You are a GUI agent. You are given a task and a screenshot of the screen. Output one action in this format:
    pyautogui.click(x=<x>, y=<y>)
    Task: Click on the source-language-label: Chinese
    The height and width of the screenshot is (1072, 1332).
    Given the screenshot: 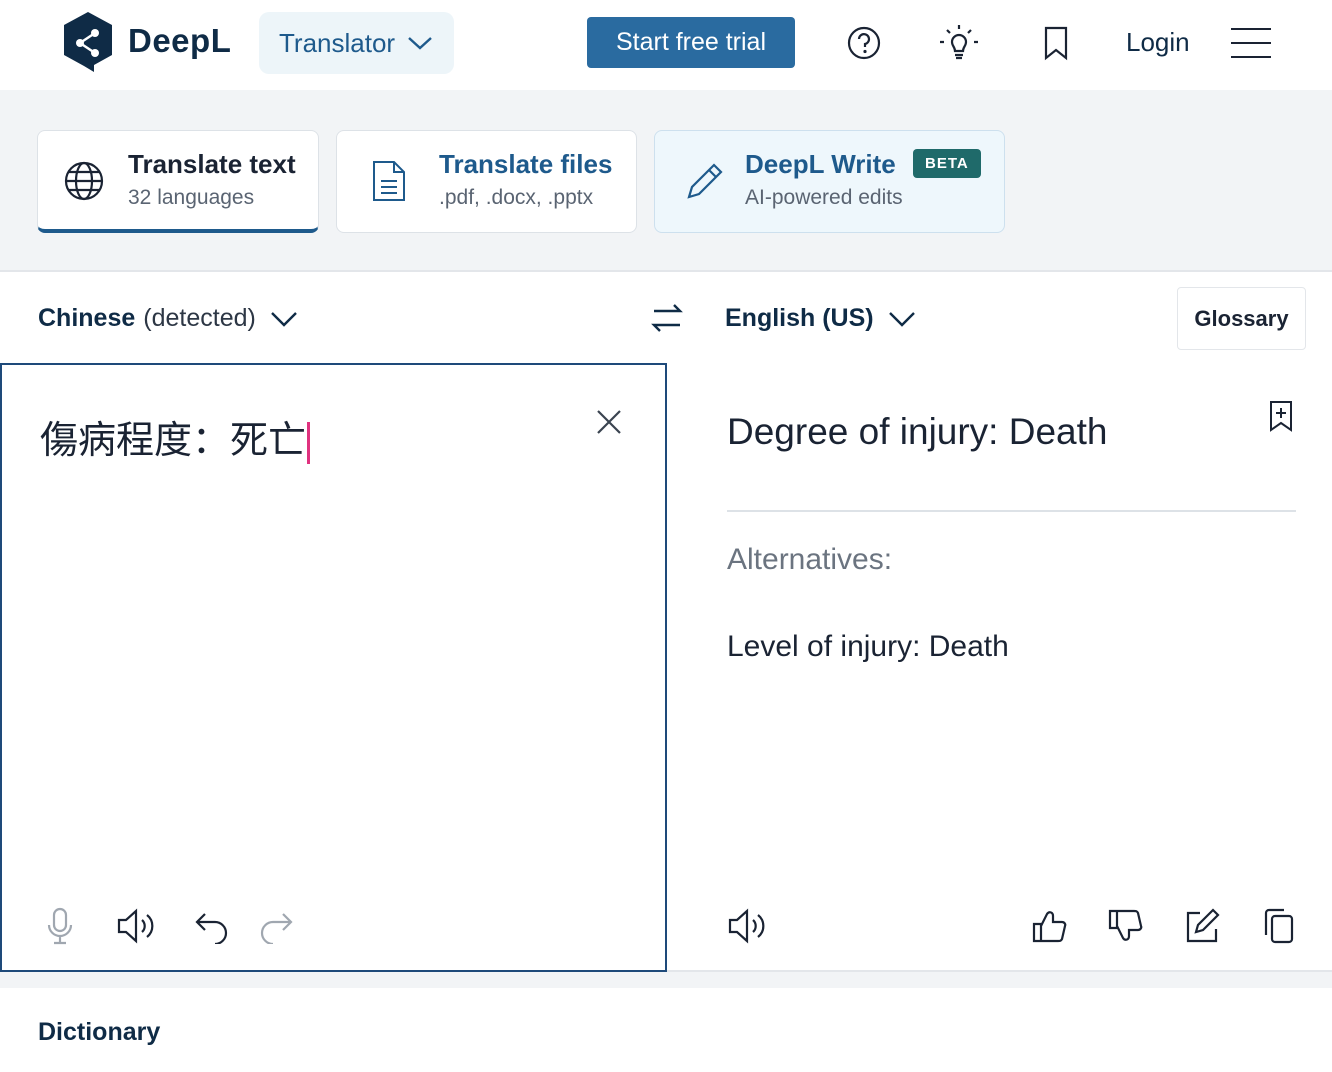 What is the action you would take?
    pyautogui.click(x=87, y=318)
    